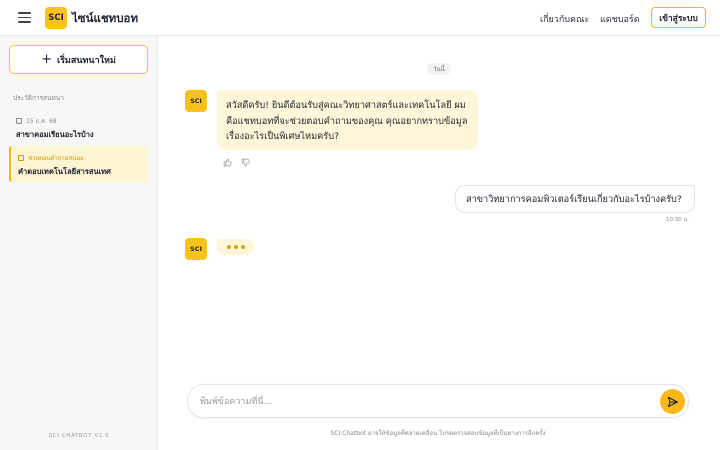  I want to click on plus-icon: +, so click(46, 59).